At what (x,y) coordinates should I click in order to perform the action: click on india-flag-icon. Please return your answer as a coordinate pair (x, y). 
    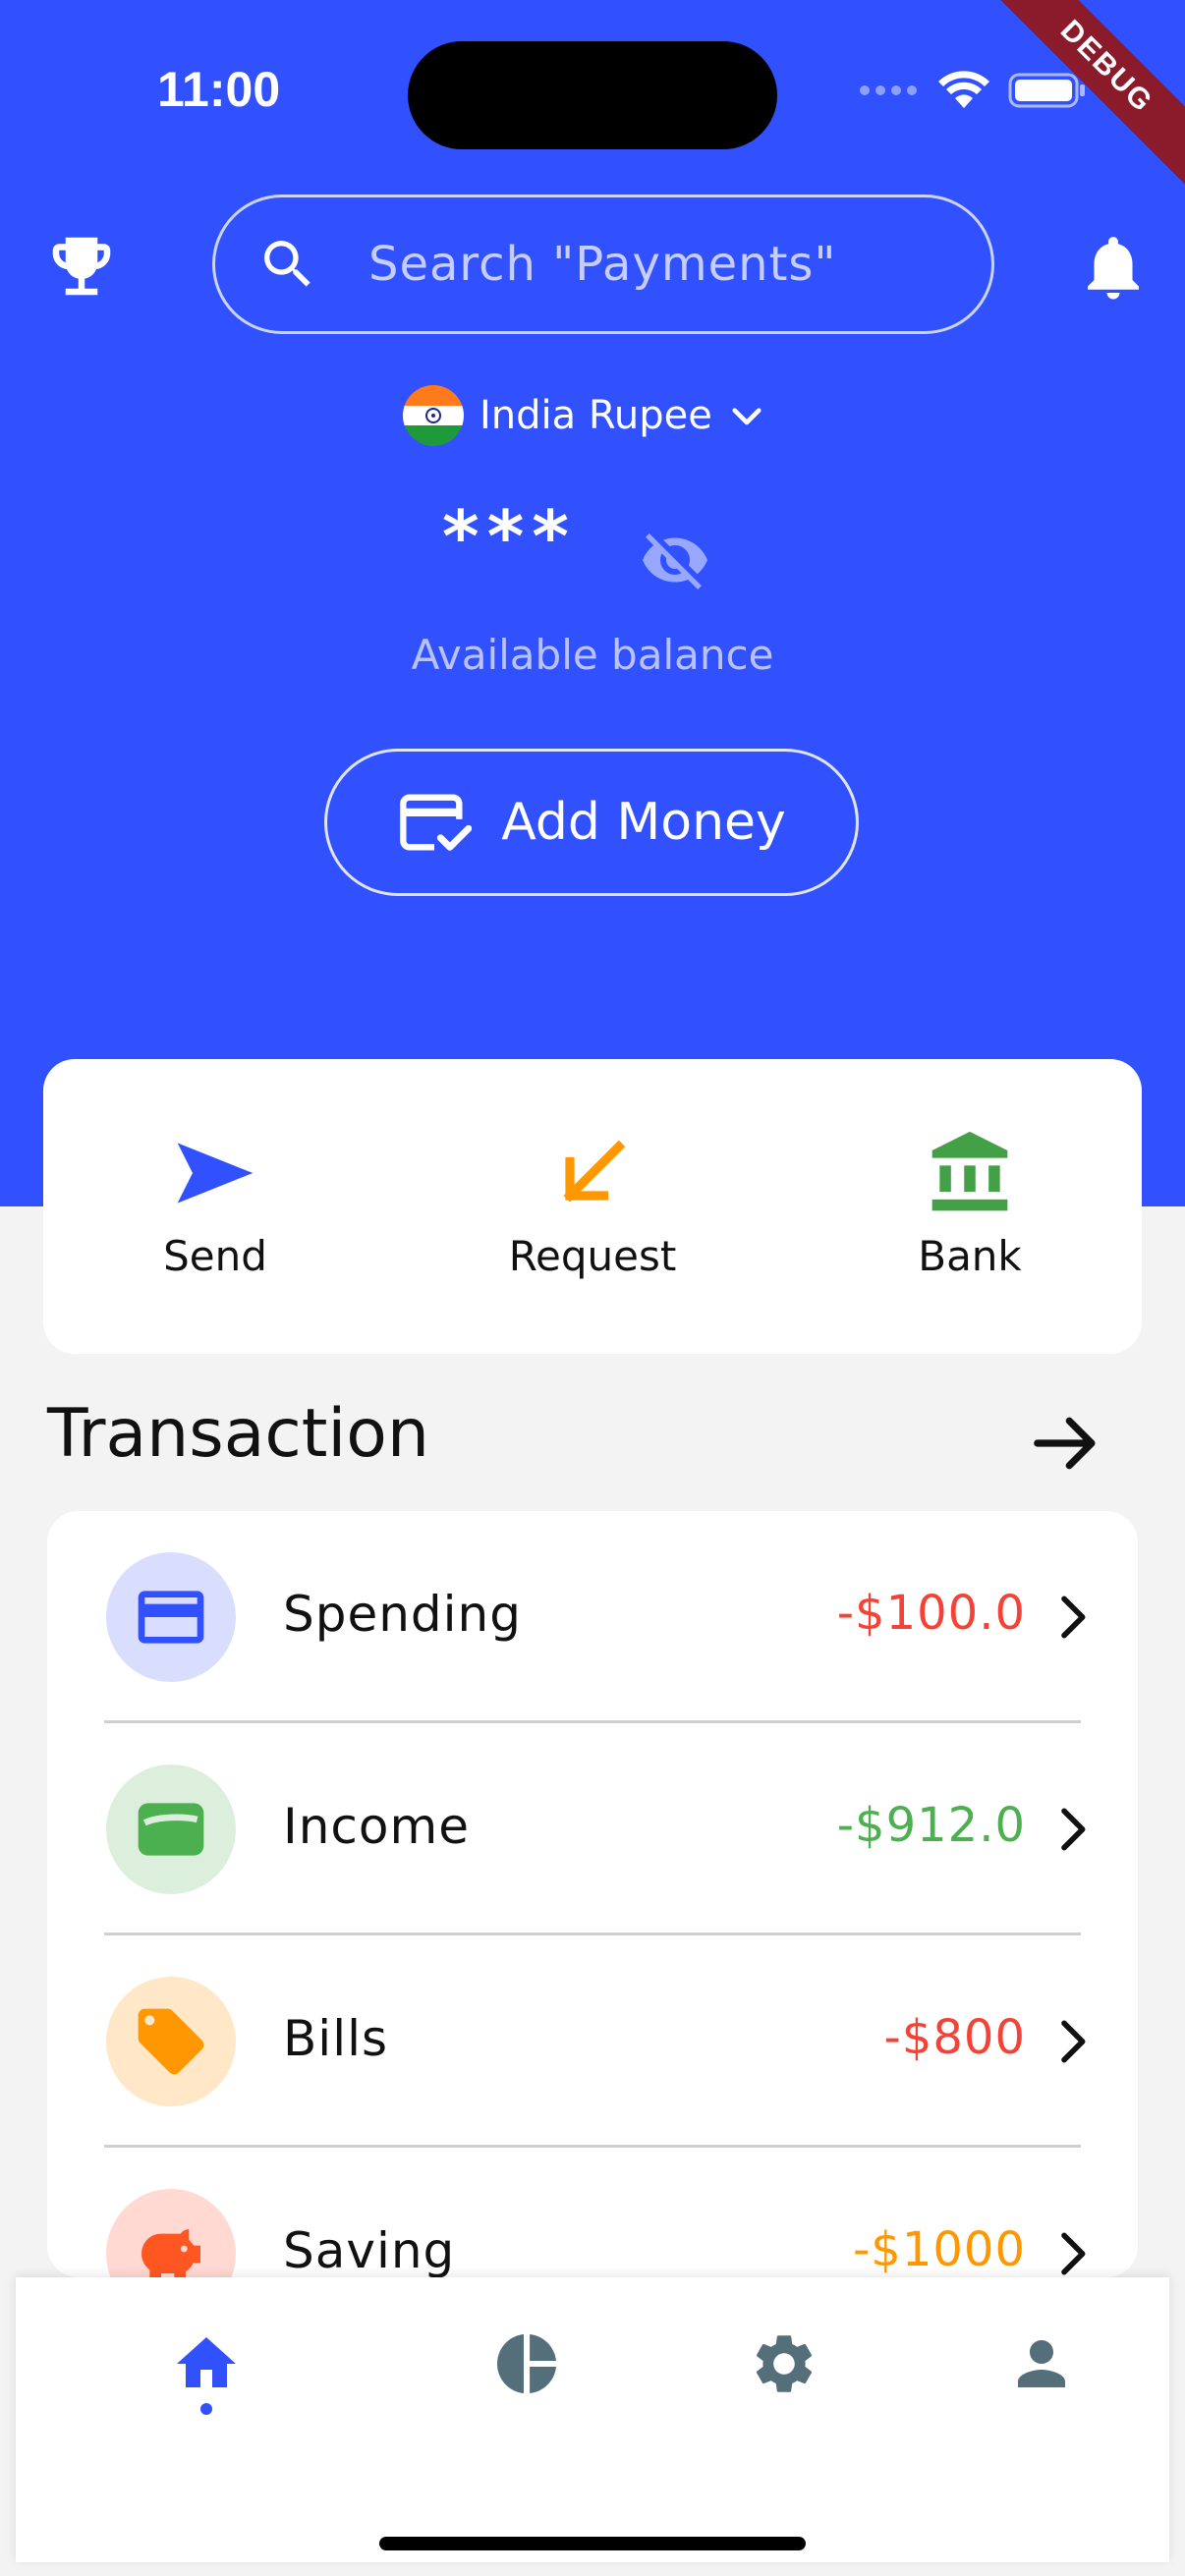
    Looking at the image, I should click on (434, 415).